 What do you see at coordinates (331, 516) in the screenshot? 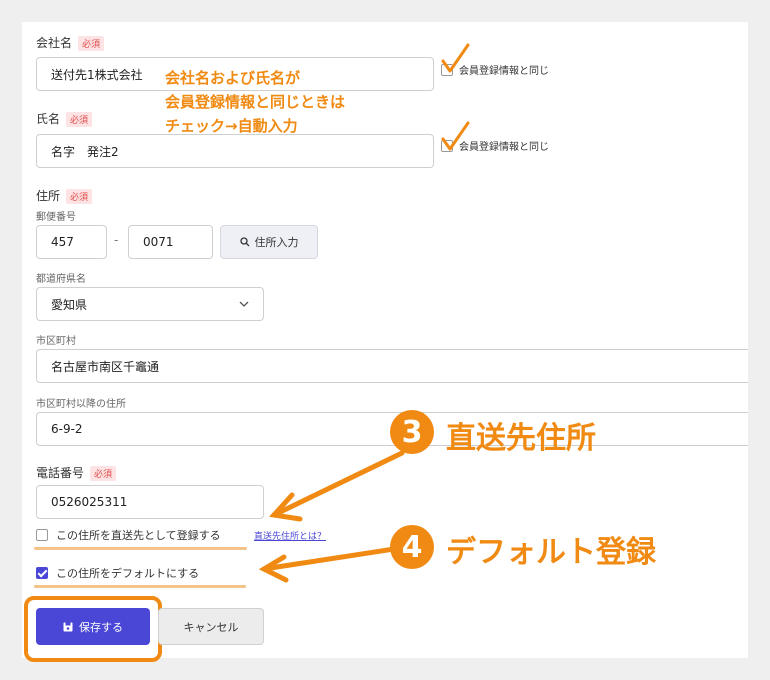
I see `annotation-arrows` at bounding box center [331, 516].